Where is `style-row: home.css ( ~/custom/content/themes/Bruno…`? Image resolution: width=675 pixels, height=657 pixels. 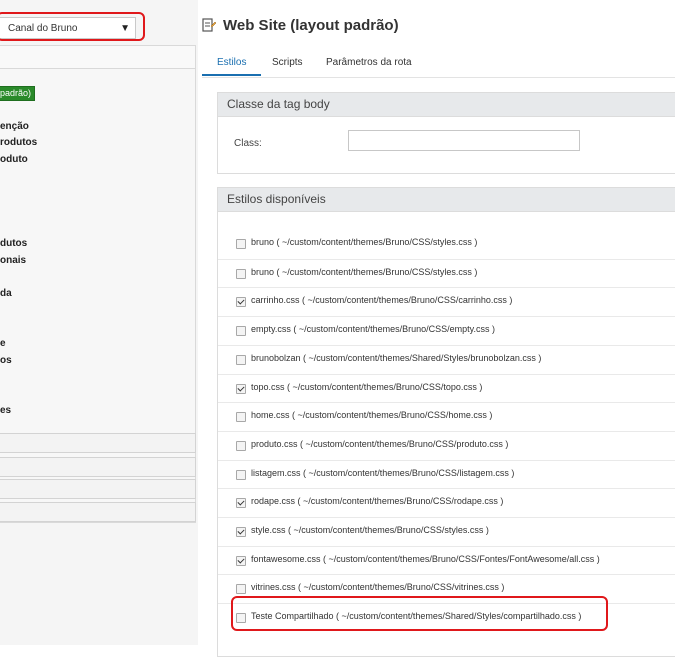 style-row: home.css ( ~/custom/content/themes/Bruno… is located at coordinates (446, 416).